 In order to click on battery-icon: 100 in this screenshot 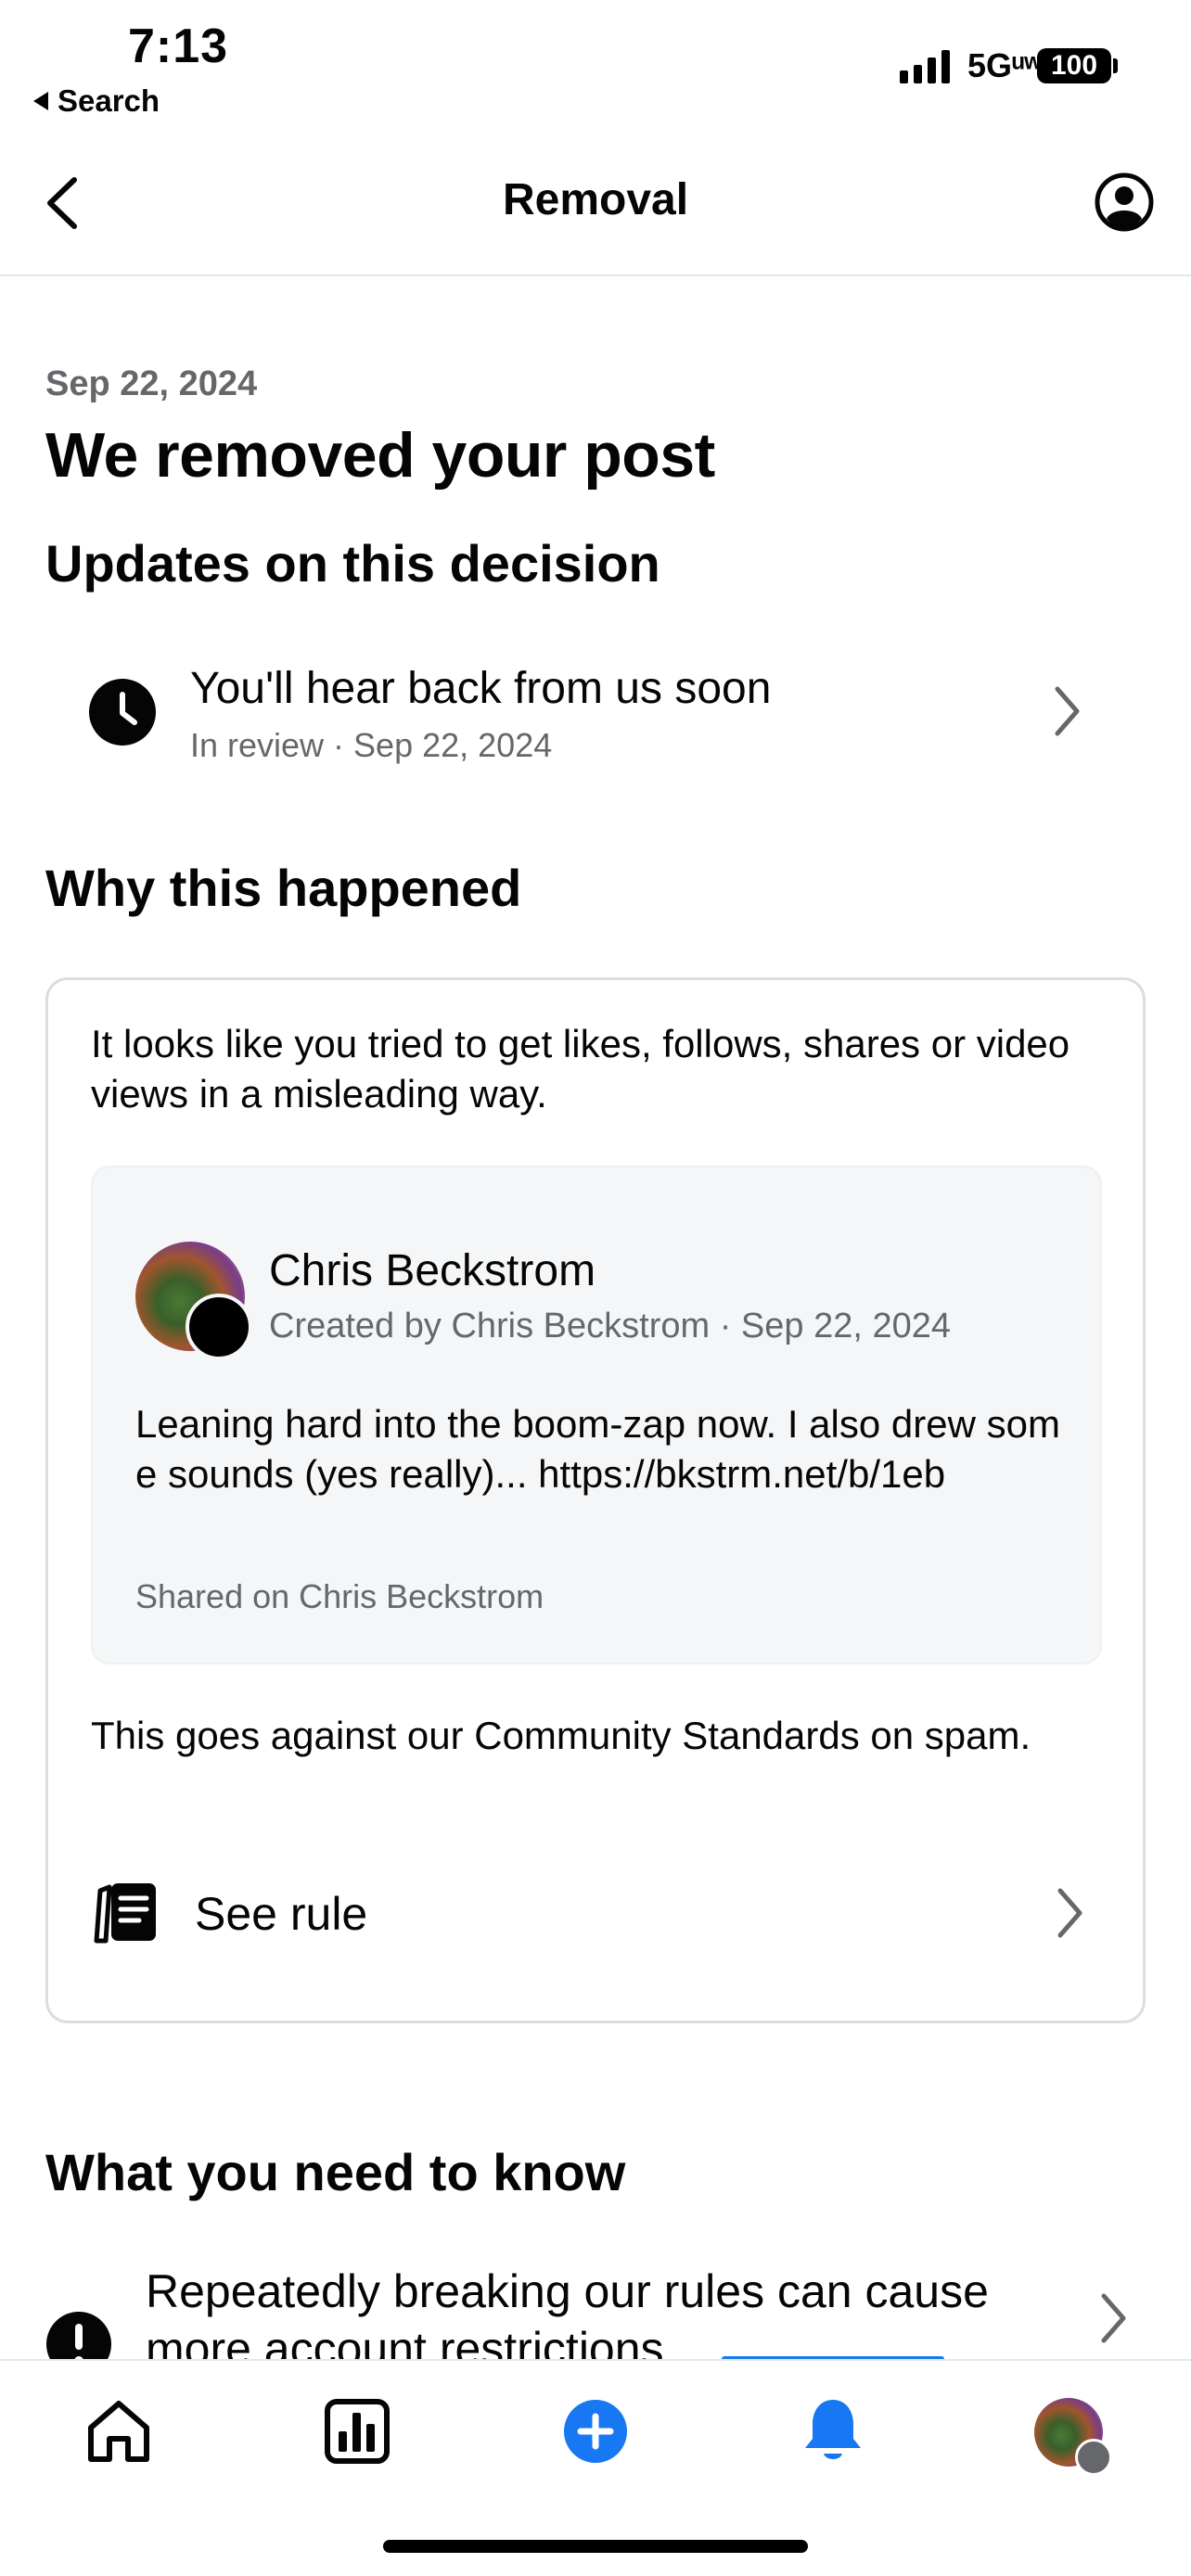, I will do `click(1074, 66)`.